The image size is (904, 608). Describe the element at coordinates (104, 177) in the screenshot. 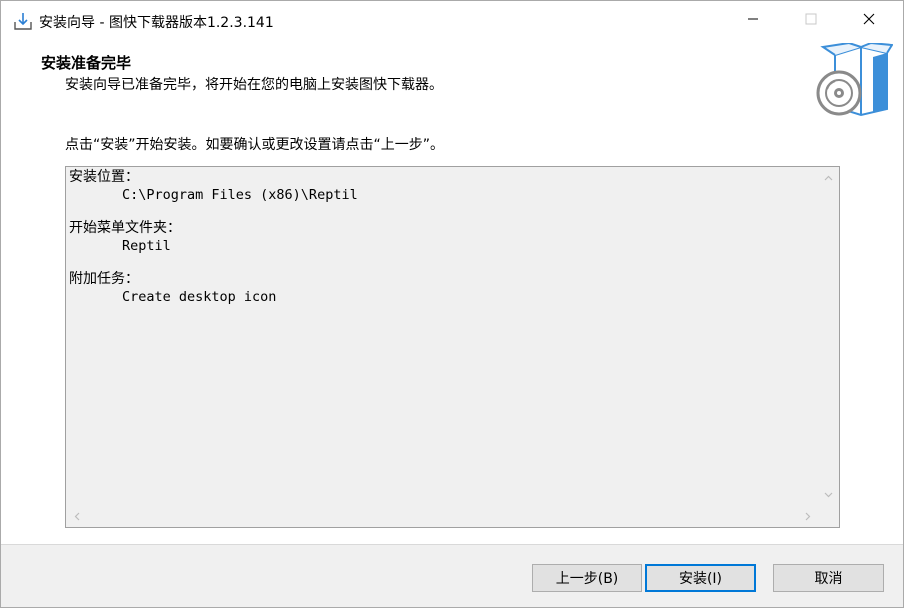

I see `section-label: 安装位置：` at that location.